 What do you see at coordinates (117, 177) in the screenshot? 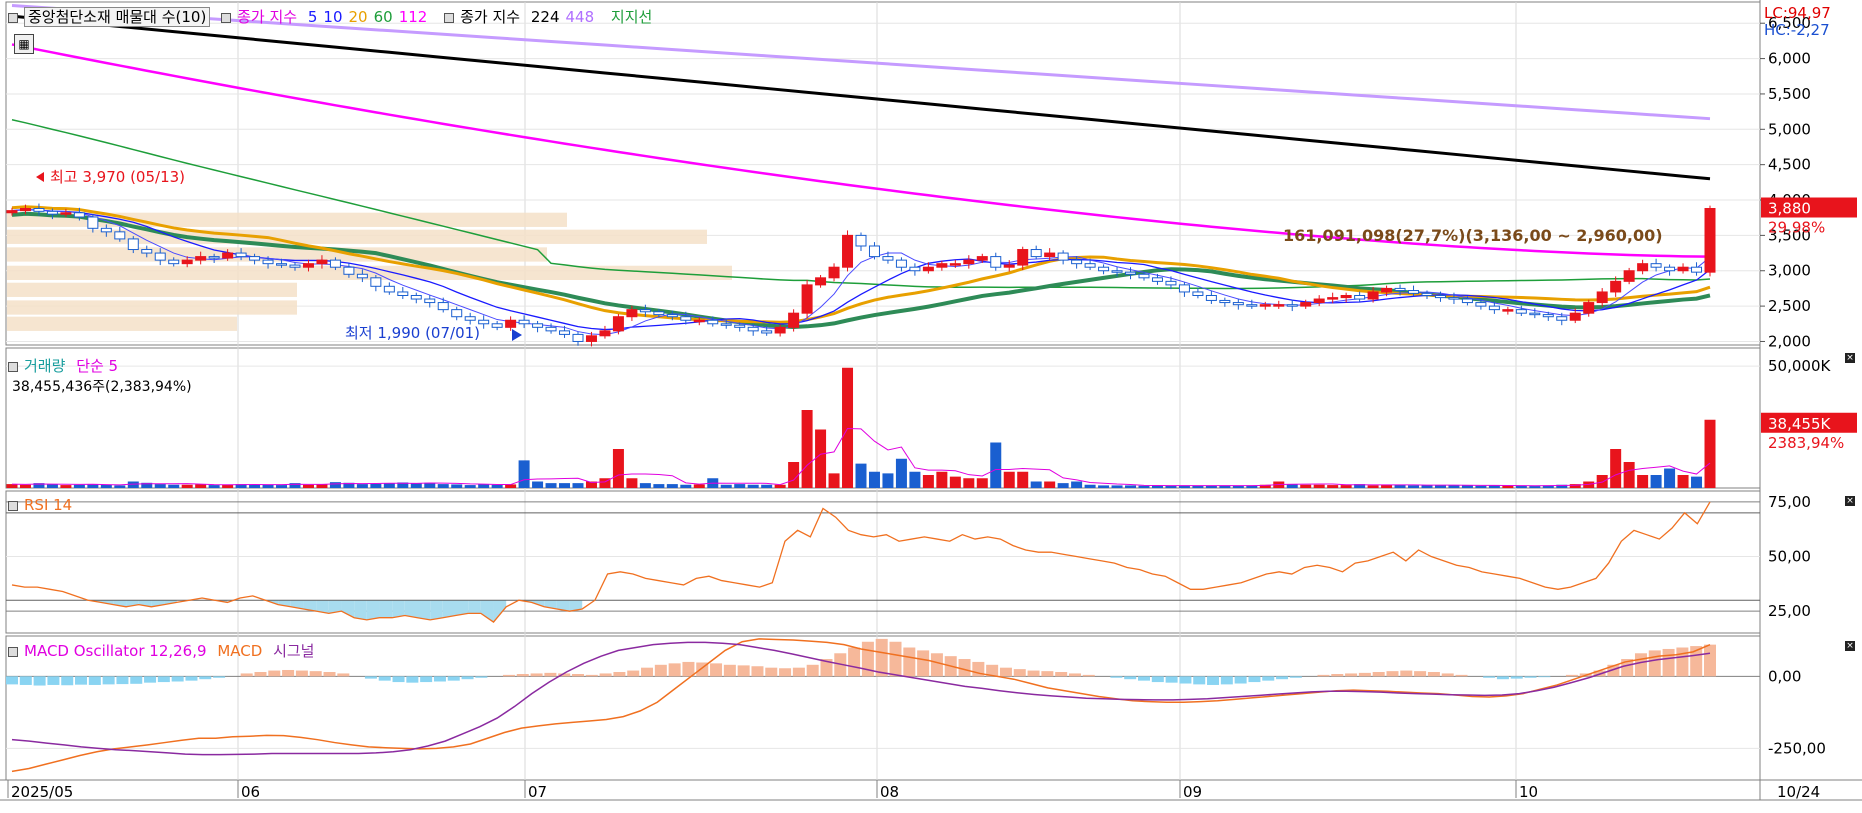
I see `high-annotation: 최고 3,970 (05/13)` at bounding box center [117, 177].